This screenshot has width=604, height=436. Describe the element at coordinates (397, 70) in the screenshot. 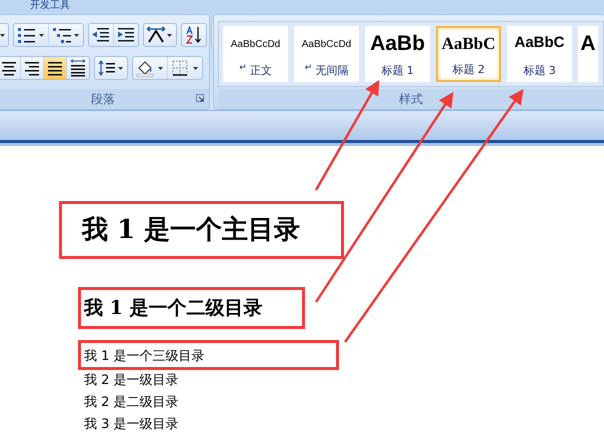

I see `style-name: 标题 1` at that location.